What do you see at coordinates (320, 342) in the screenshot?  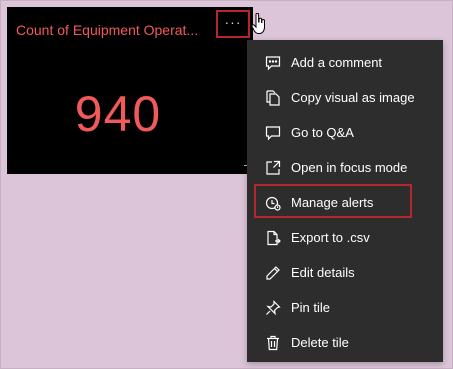 I see `menu-item-label: Delete tile` at bounding box center [320, 342].